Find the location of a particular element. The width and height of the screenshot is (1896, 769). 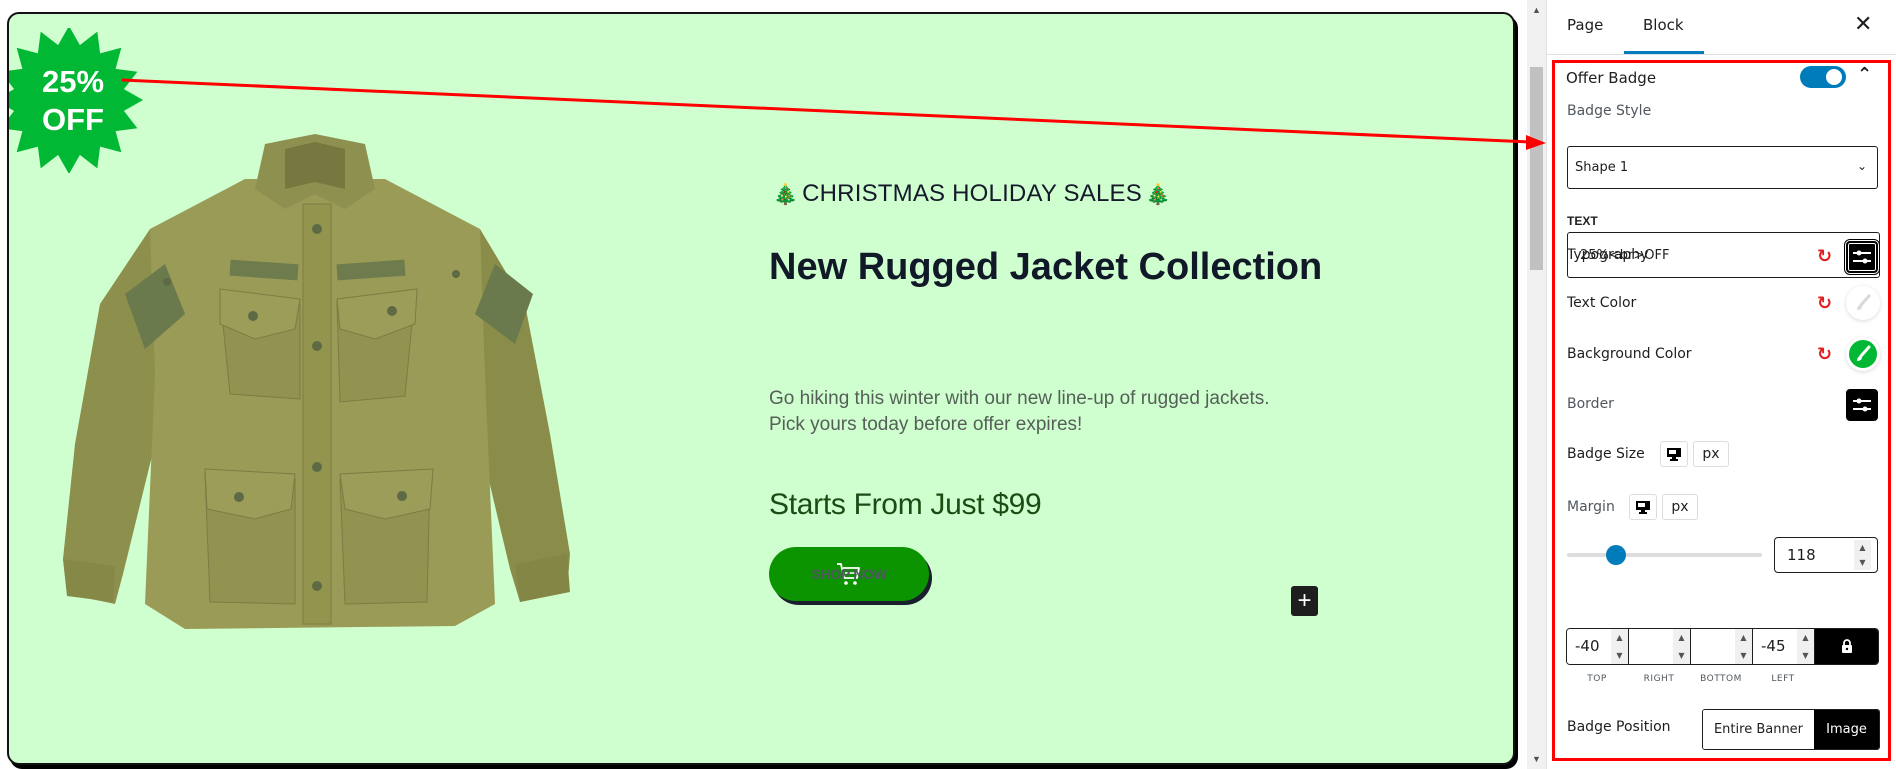

shop-now-label: SHOP NOW is located at coordinates (849, 574).